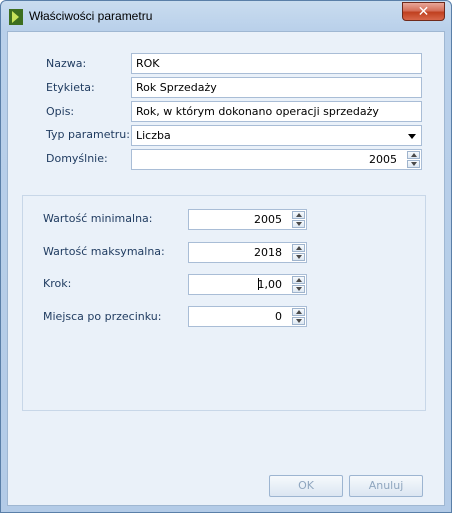  What do you see at coordinates (98, 218) in the screenshot?
I see `min-label: Wartość minimalna:` at bounding box center [98, 218].